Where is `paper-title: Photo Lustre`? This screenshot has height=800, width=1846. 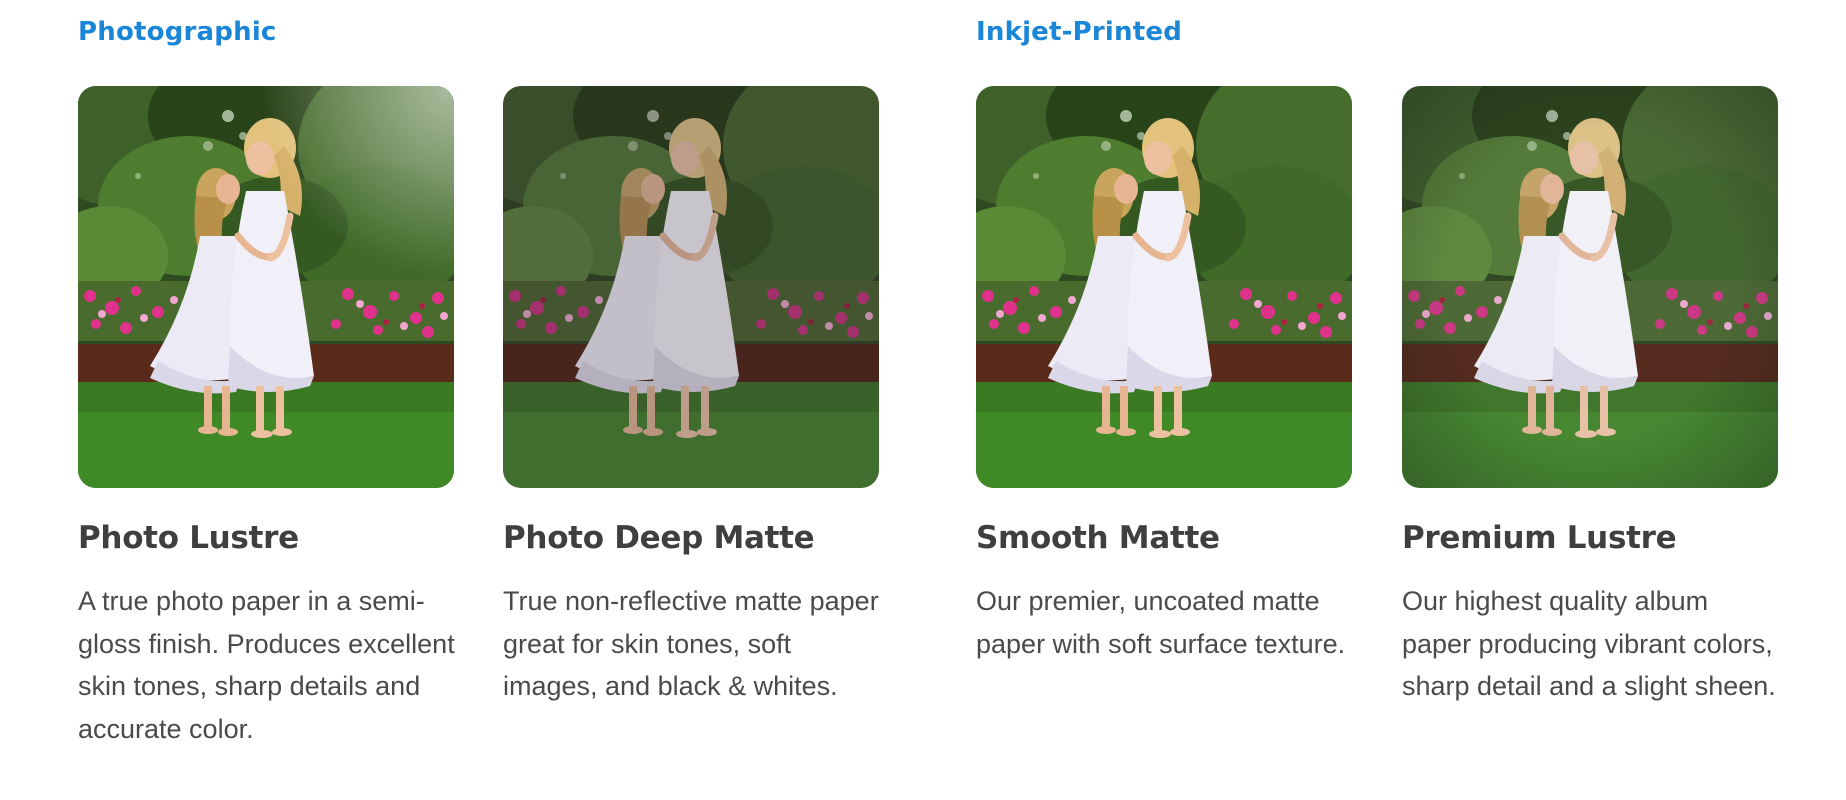
paper-title: Photo Lustre is located at coordinates (188, 538).